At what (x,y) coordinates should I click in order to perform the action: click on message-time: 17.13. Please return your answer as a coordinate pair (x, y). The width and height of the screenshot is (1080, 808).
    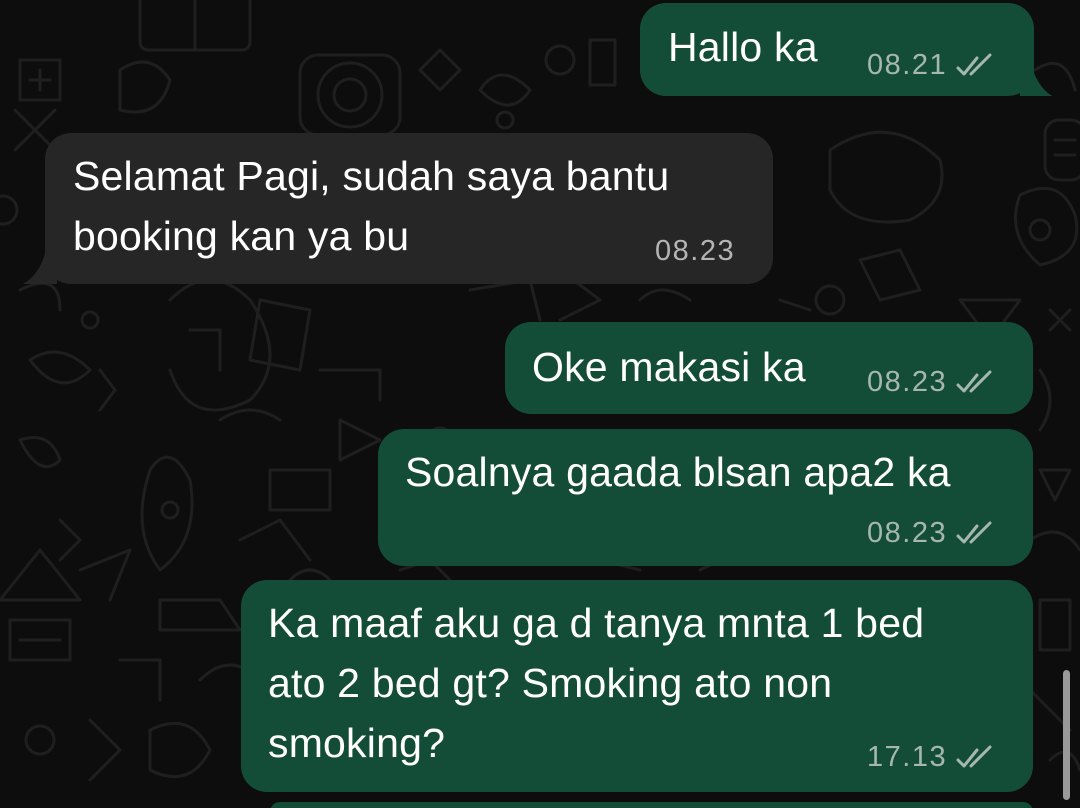
    Looking at the image, I should click on (907, 757).